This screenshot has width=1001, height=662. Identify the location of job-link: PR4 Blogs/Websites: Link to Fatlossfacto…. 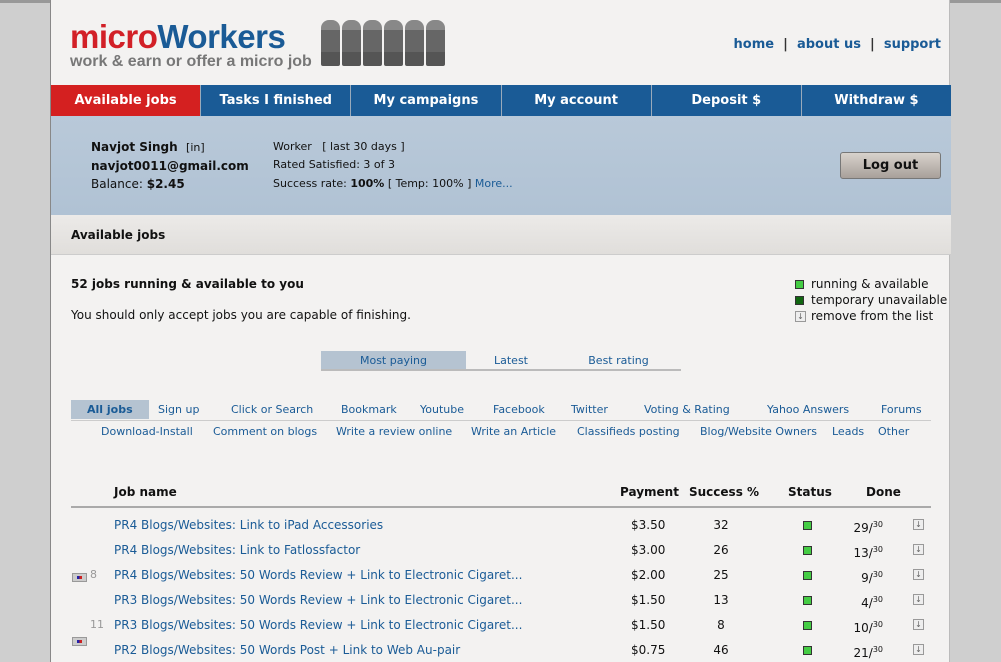
(237, 550).